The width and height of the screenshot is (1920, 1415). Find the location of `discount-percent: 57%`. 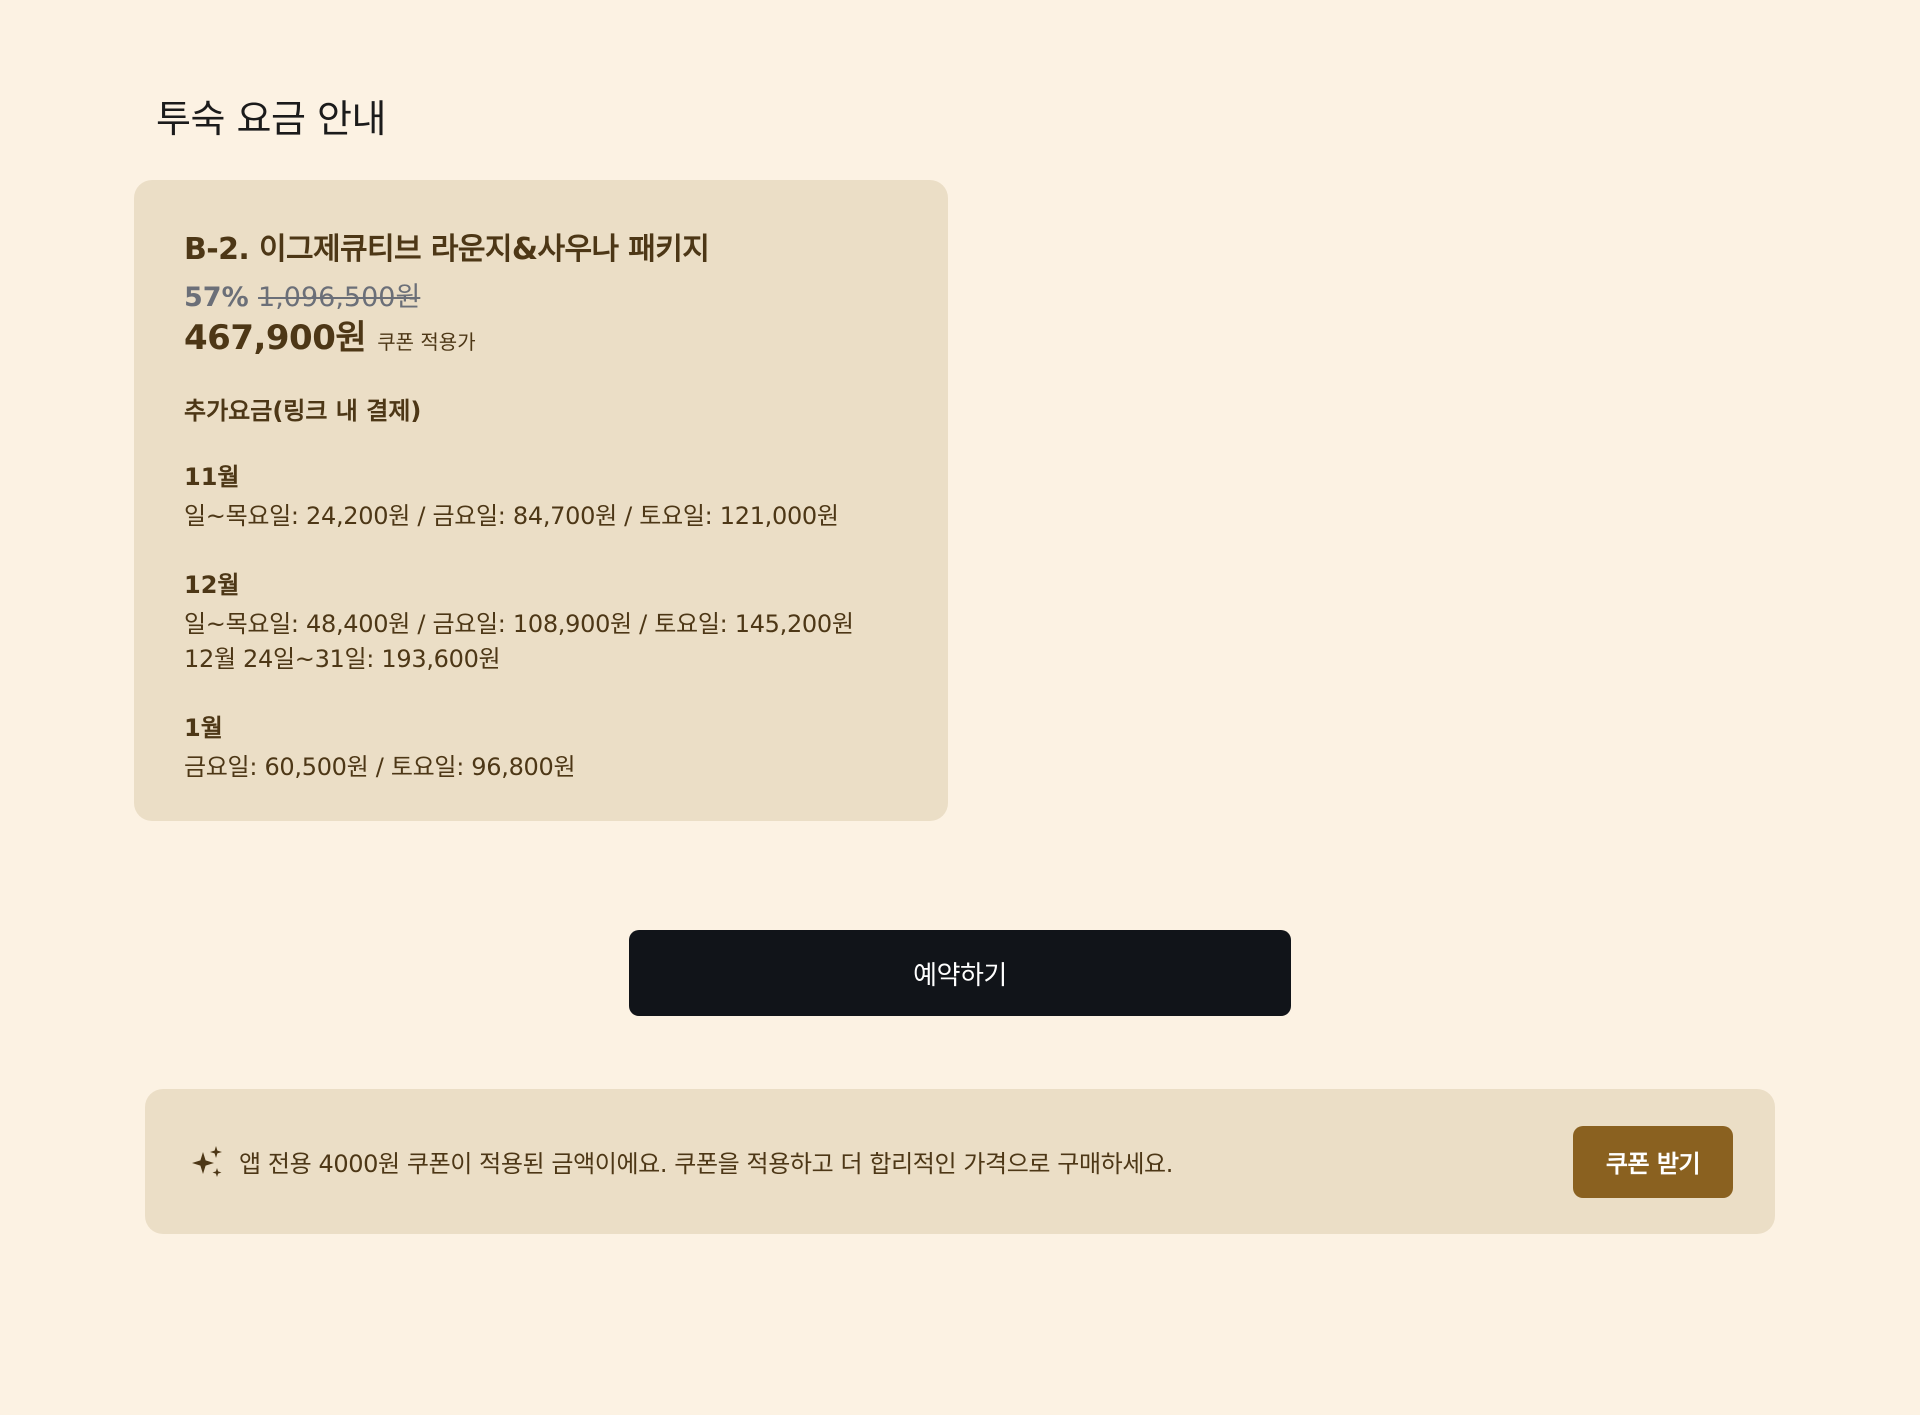

discount-percent: 57% is located at coordinates (216, 297).